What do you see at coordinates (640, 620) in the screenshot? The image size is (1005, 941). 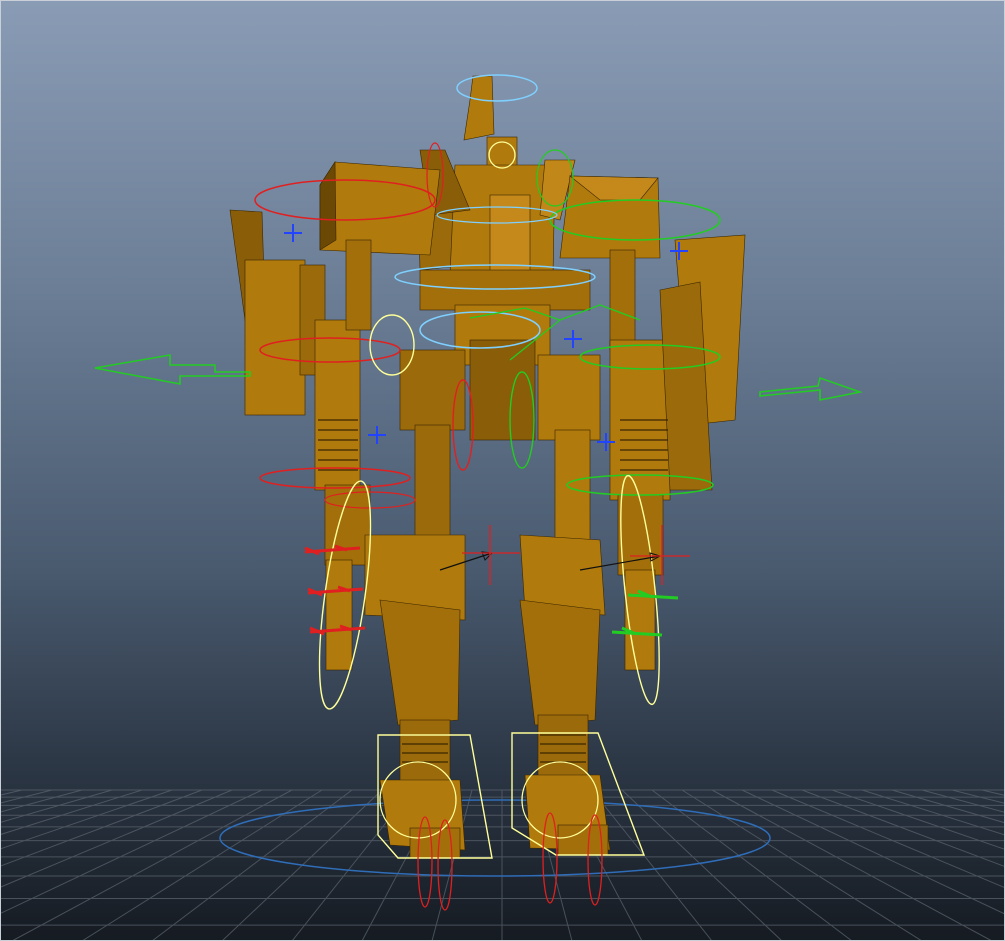 I see `right-hand` at bounding box center [640, 620].